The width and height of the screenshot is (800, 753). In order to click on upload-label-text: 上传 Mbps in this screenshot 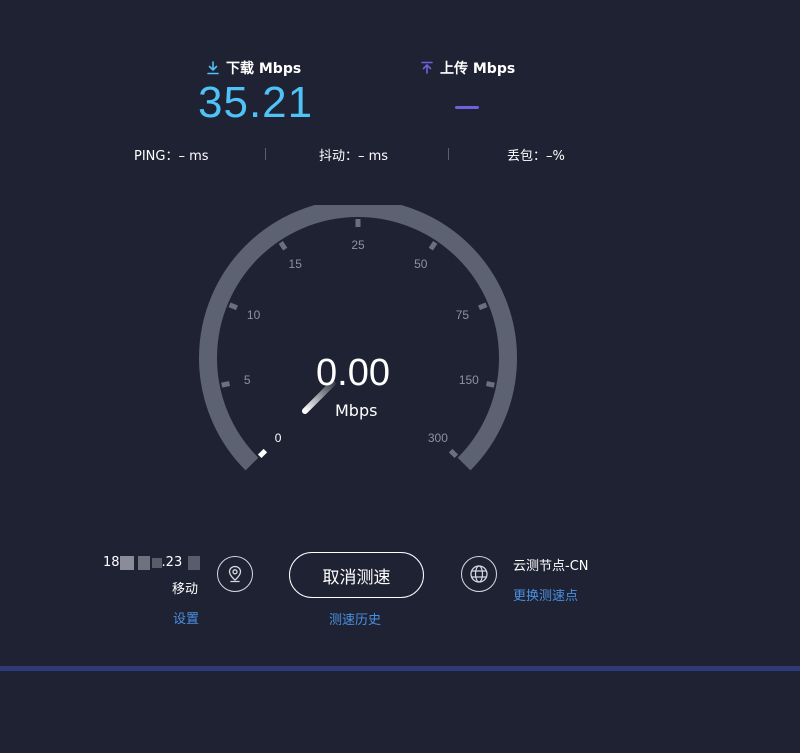, I will do `click(478, 69)`.